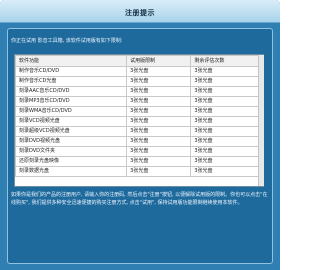 Image resolution: width=320 pixels, height=270 pixels. I want to click on table-row: 刻录WMA音乐CD/DVD 3张光盘 3张光盘, so click(139, 111).